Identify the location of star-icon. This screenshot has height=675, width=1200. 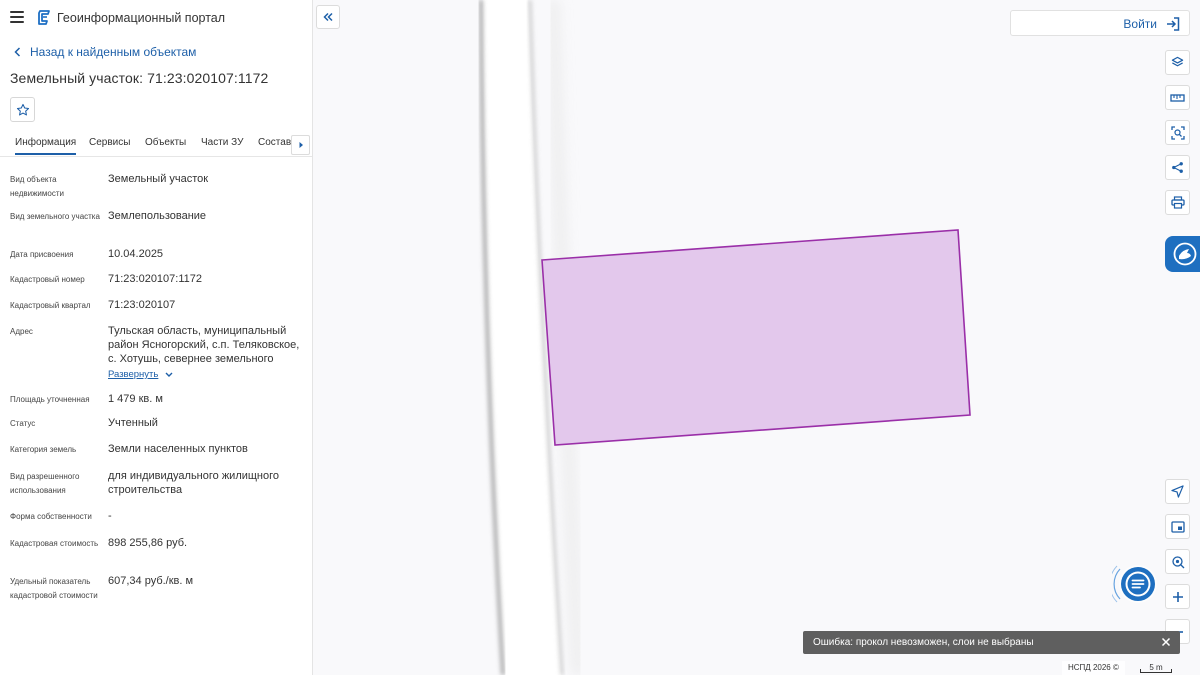
(22, 109).